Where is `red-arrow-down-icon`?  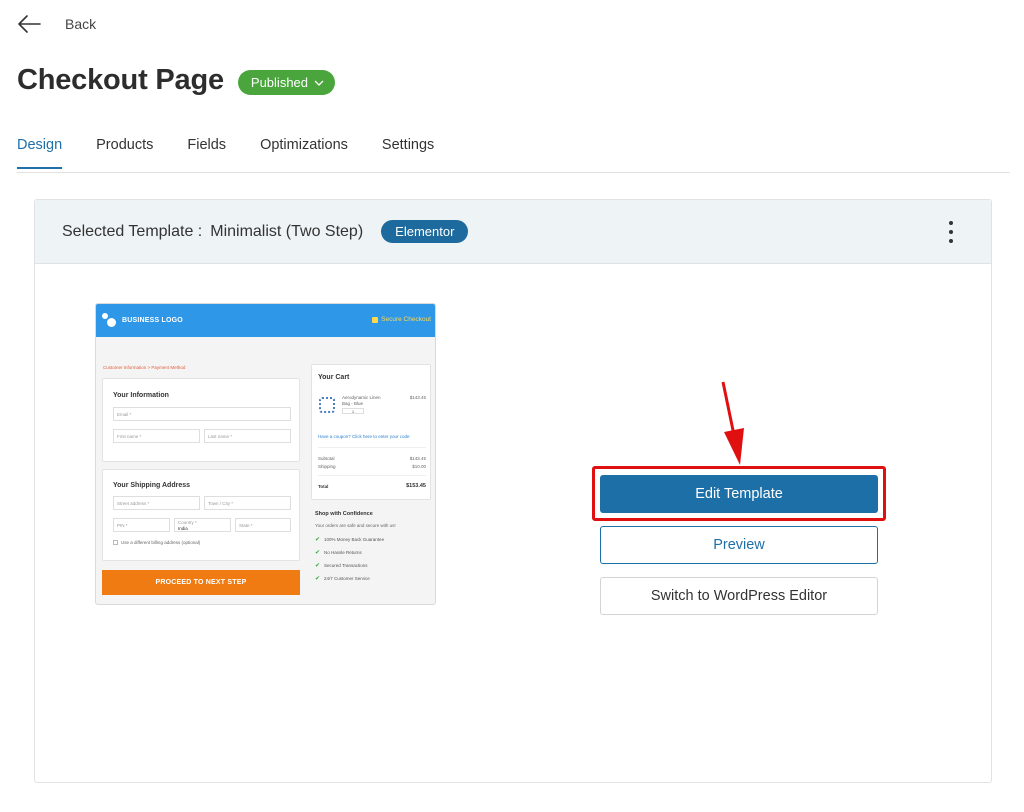
red-arrow-down-icon is located at coordinates (732, 423).